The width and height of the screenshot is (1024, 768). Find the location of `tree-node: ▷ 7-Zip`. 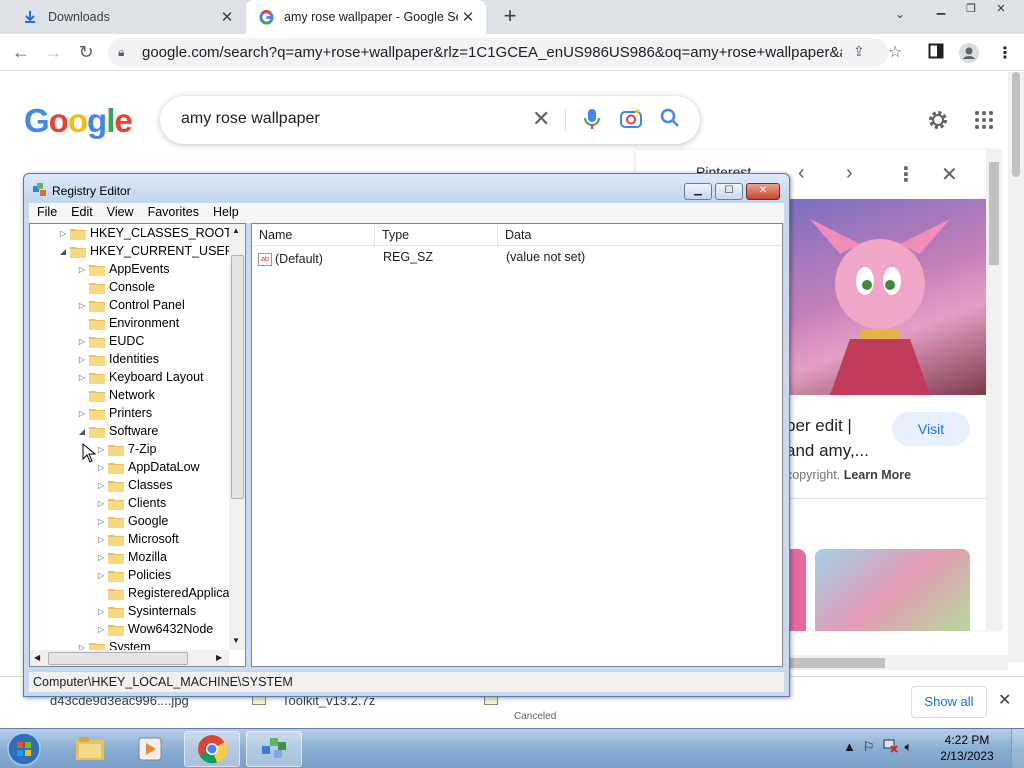

tree-node: ▷ 7-Zip is located at coordinates (125, 449).